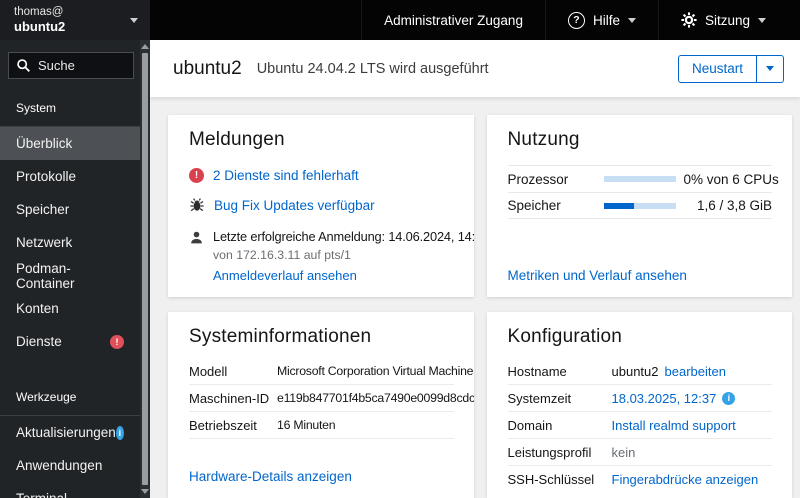 This screenshot has height=498, width=800. Describe the element at coordinates (640, 275) in the screenshot. I see `metrics-history-link: Metriken und Verlauf ansehen` at that location.